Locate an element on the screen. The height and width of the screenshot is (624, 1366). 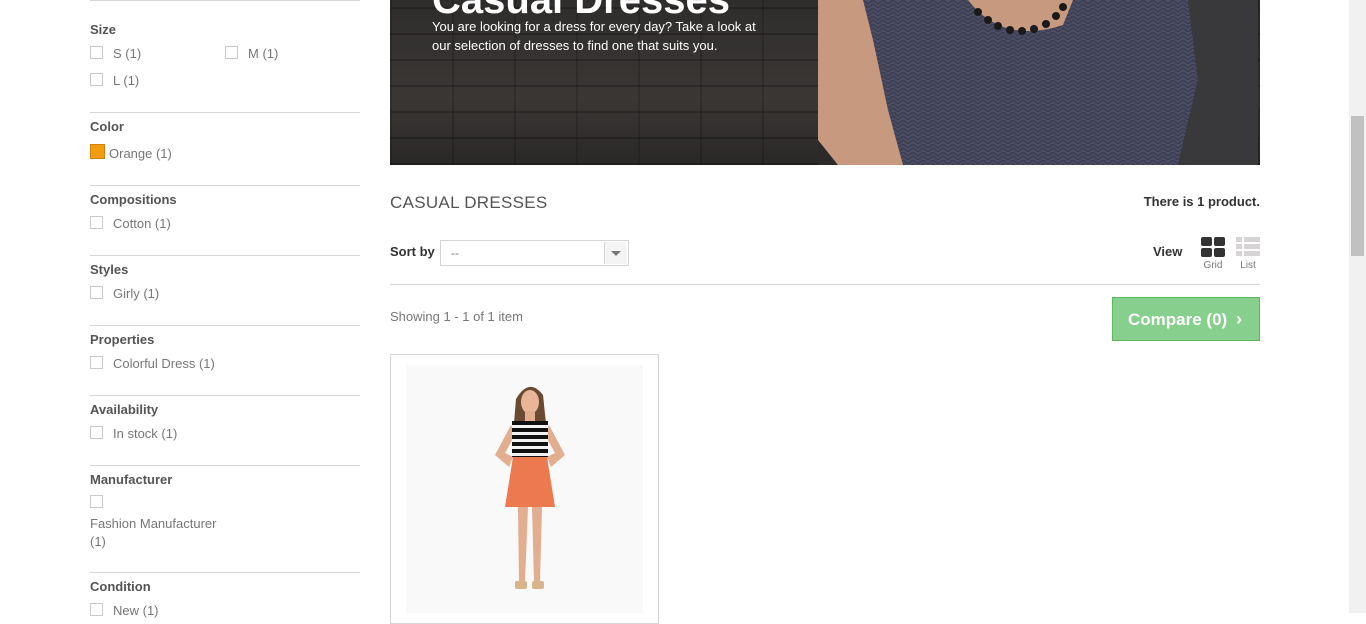
filter-title: Styles is located at coordinates (109, 269).